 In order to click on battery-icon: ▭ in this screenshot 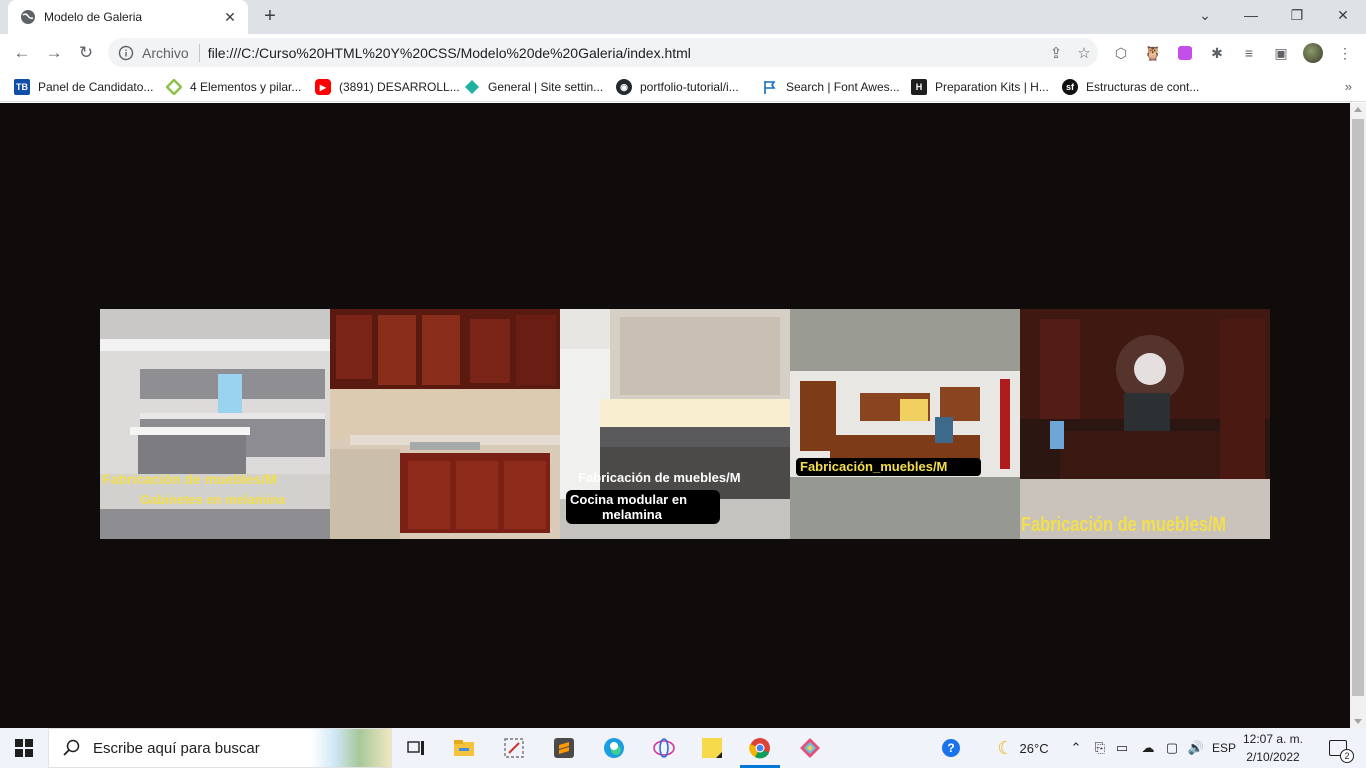, I will do `click(1122, 748)`.